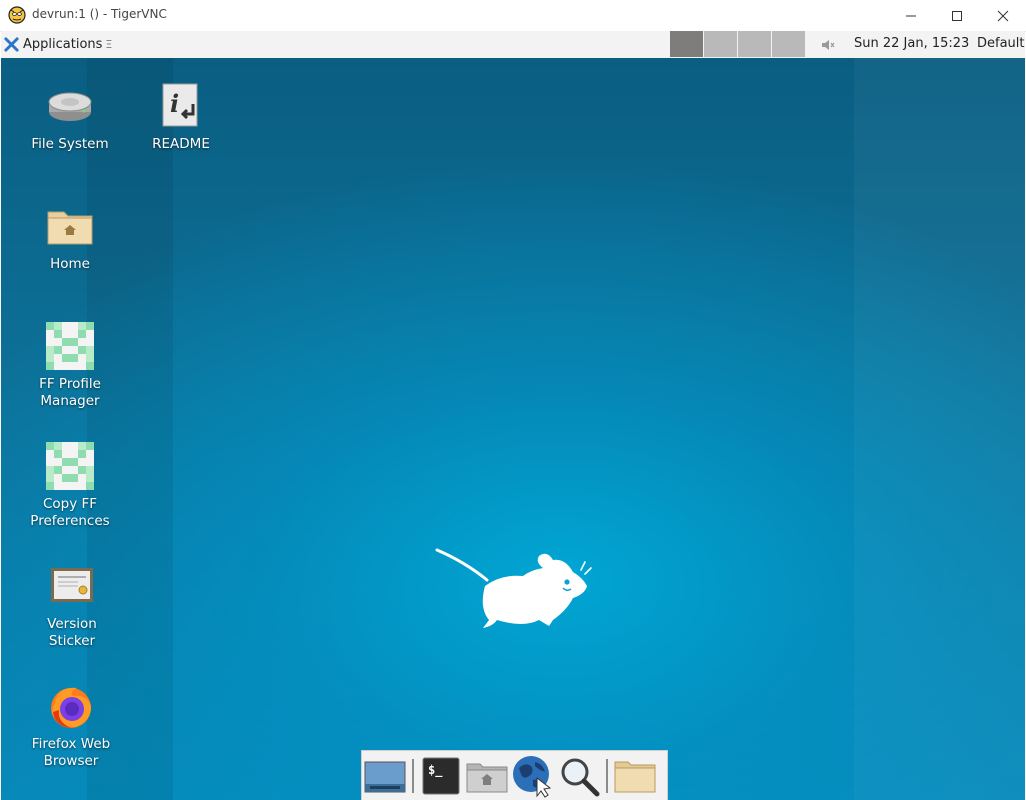 Image resolution: width=1026 pixels, height=800 pixels. I want to click on icon-label: File System, so click(70, 144).